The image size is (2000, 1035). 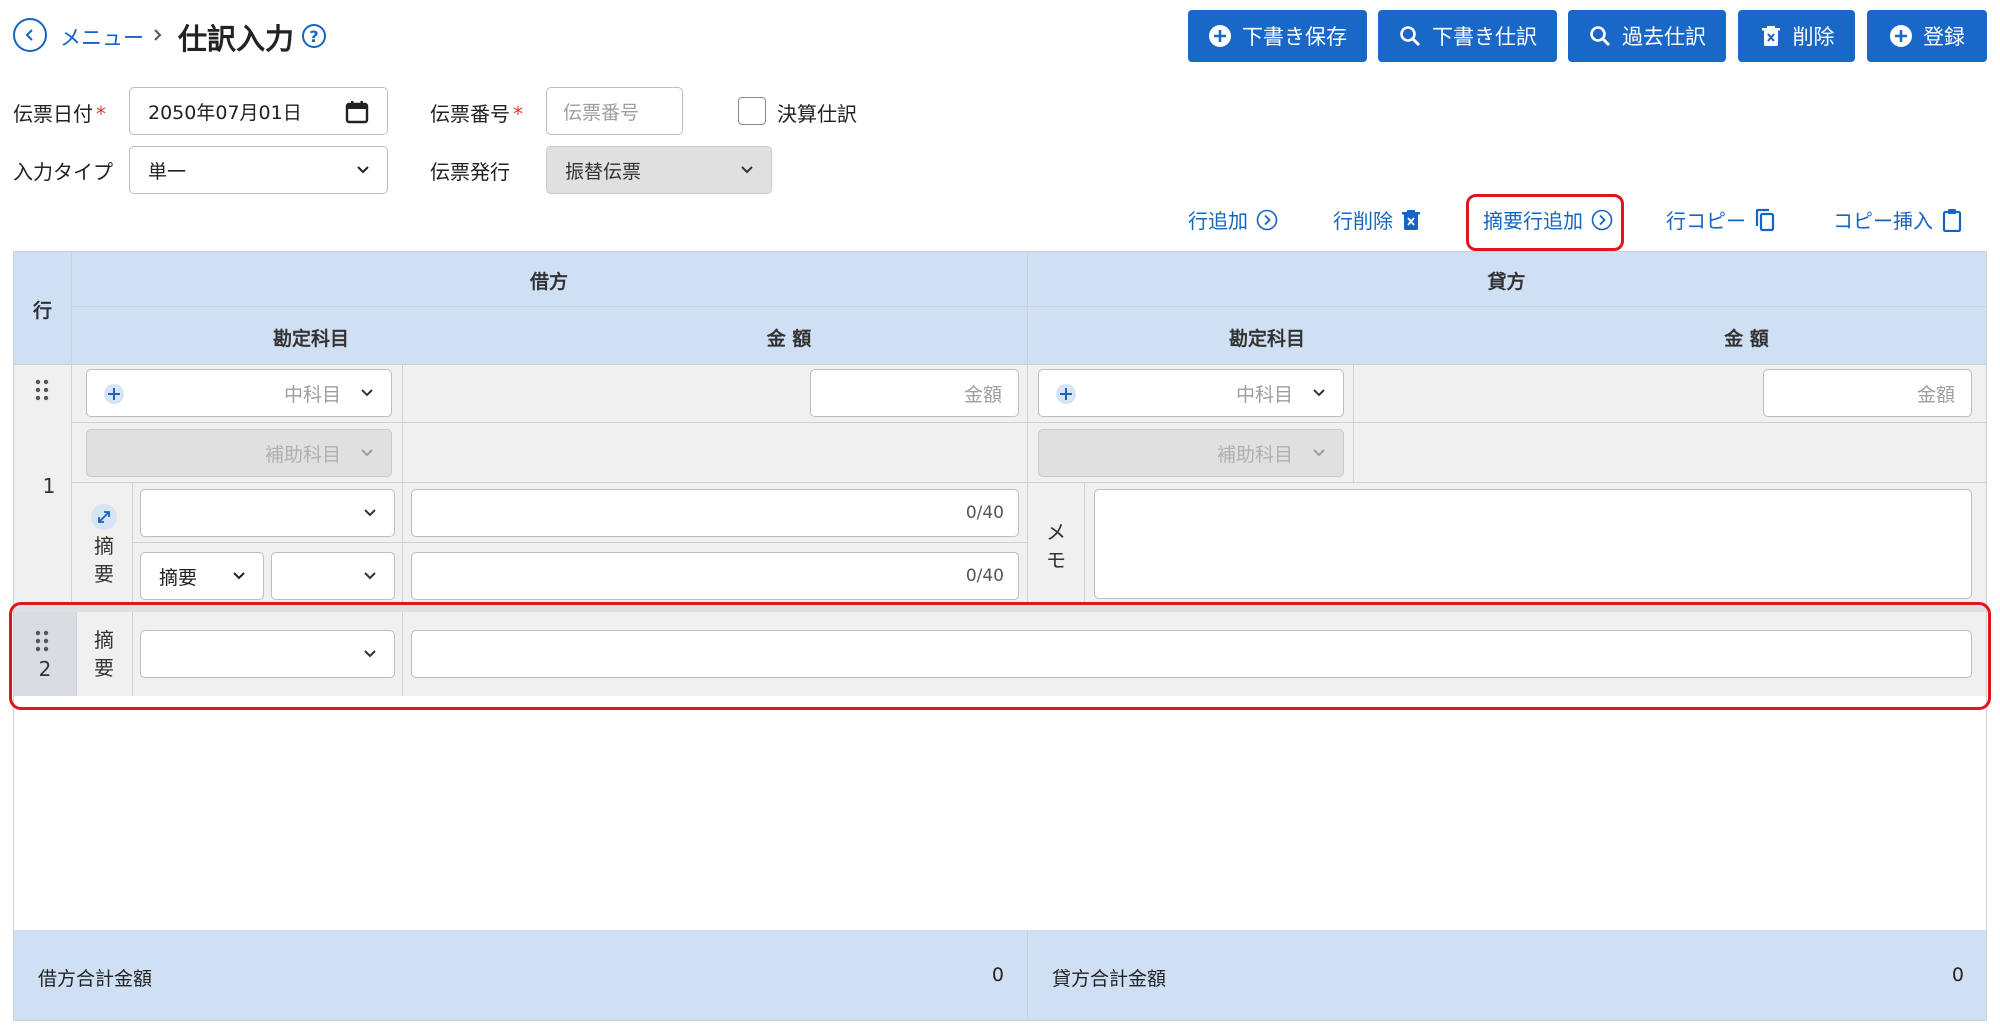 I want to click on debit-amount-input: 金額, so click(x=914, y=393).